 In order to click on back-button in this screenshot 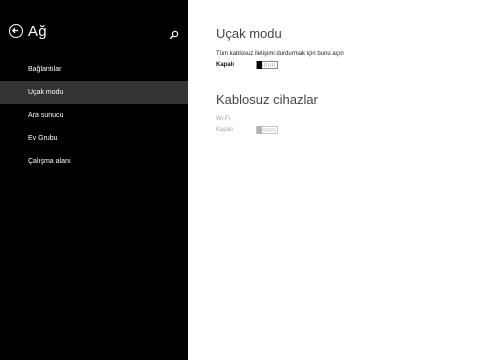, I will do `click(16, 31)`.